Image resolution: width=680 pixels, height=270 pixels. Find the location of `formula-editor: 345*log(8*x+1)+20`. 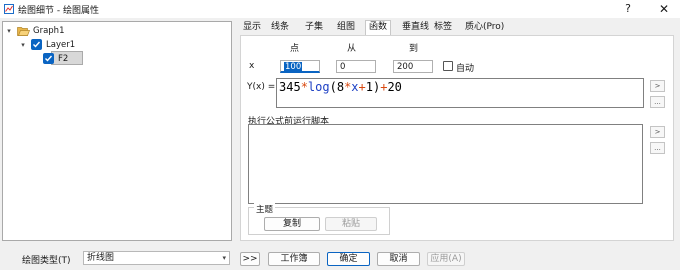

formula-editor: 345*log(8*x+1)+20 is located at coordinates (460, 93).